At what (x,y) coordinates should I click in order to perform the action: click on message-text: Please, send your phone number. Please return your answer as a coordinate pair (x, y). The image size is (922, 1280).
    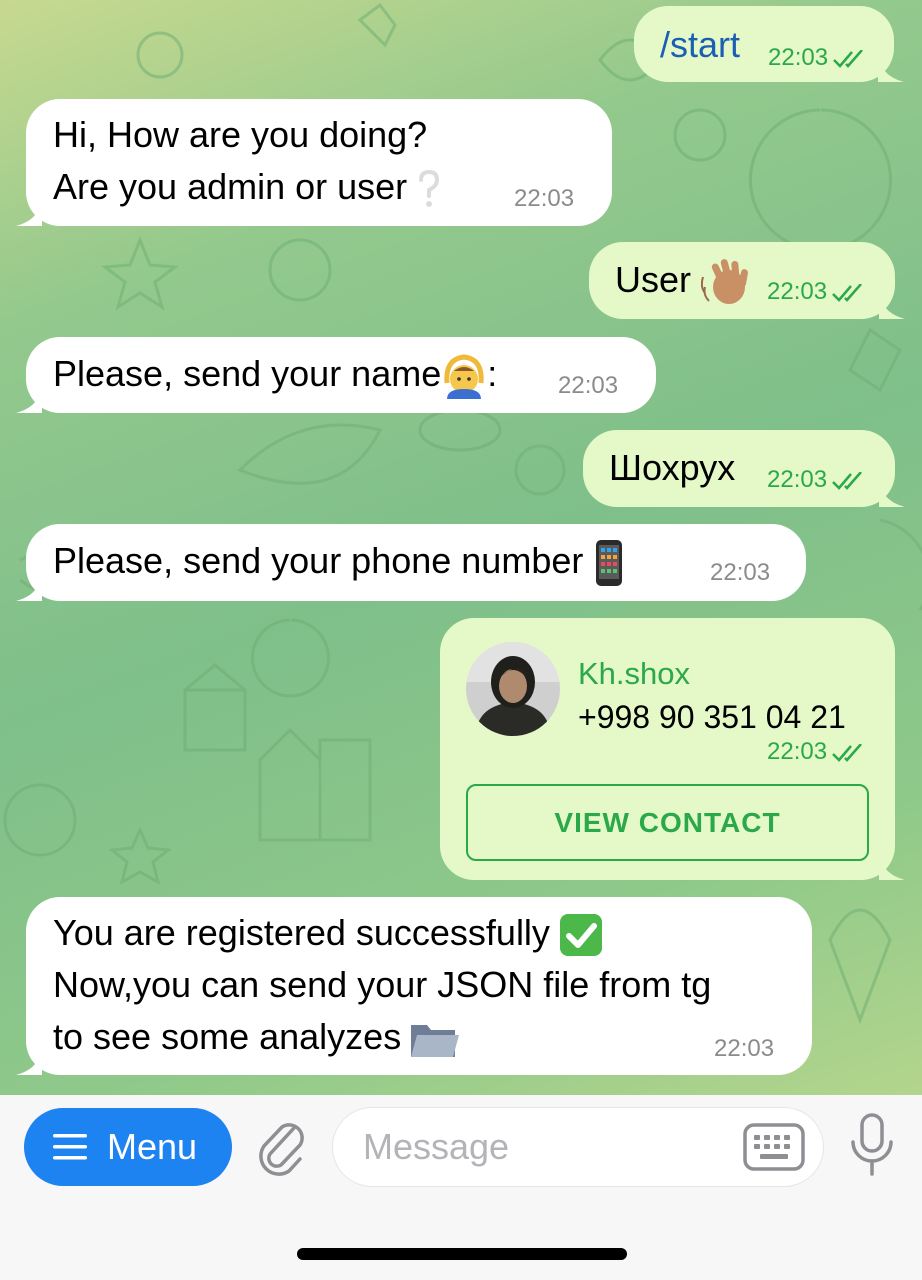
    Looking at the image, I should click on (318, 560).